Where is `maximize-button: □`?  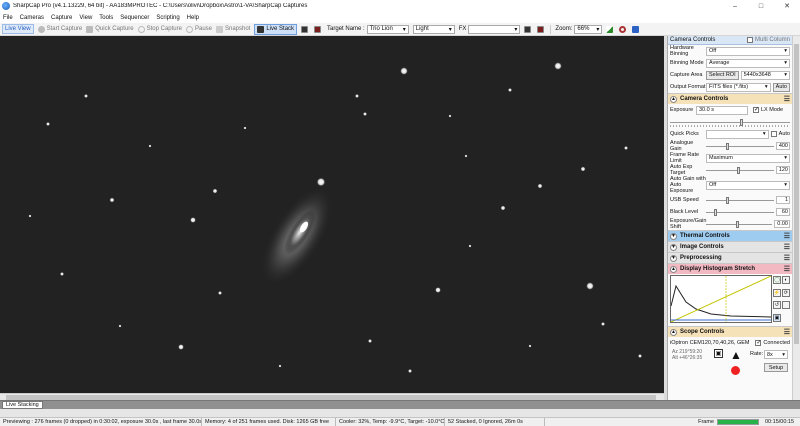
maximize-button: □ is located at coordinates (761, 6).